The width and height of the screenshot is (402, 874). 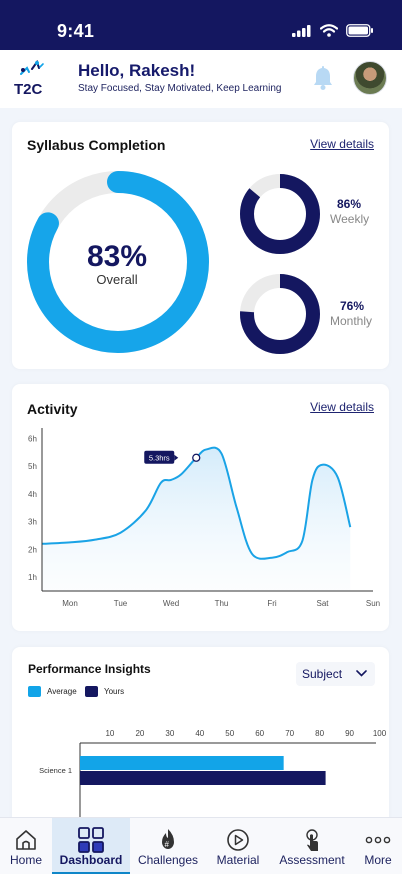 What do you see at coordinates (238, 840) in the screenshot?
I see `material-icon` at bounding box center [238, 840].